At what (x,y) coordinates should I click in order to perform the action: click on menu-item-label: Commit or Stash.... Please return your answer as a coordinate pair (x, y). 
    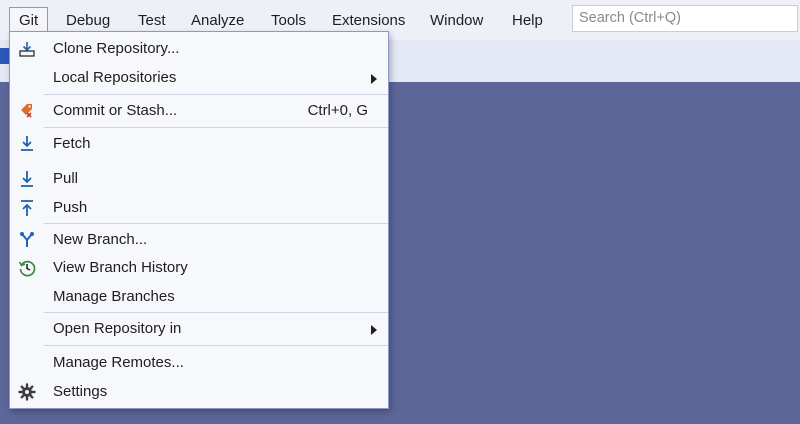
    Looking at the image, I should click on (115, 110).